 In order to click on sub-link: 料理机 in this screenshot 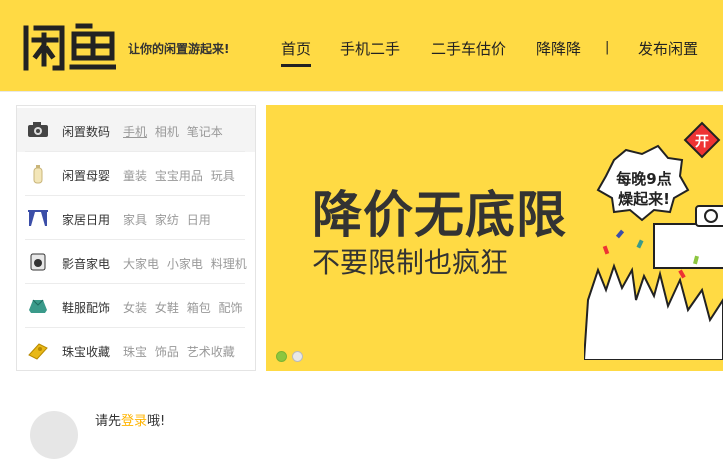, I will do `click(229, 264)`.